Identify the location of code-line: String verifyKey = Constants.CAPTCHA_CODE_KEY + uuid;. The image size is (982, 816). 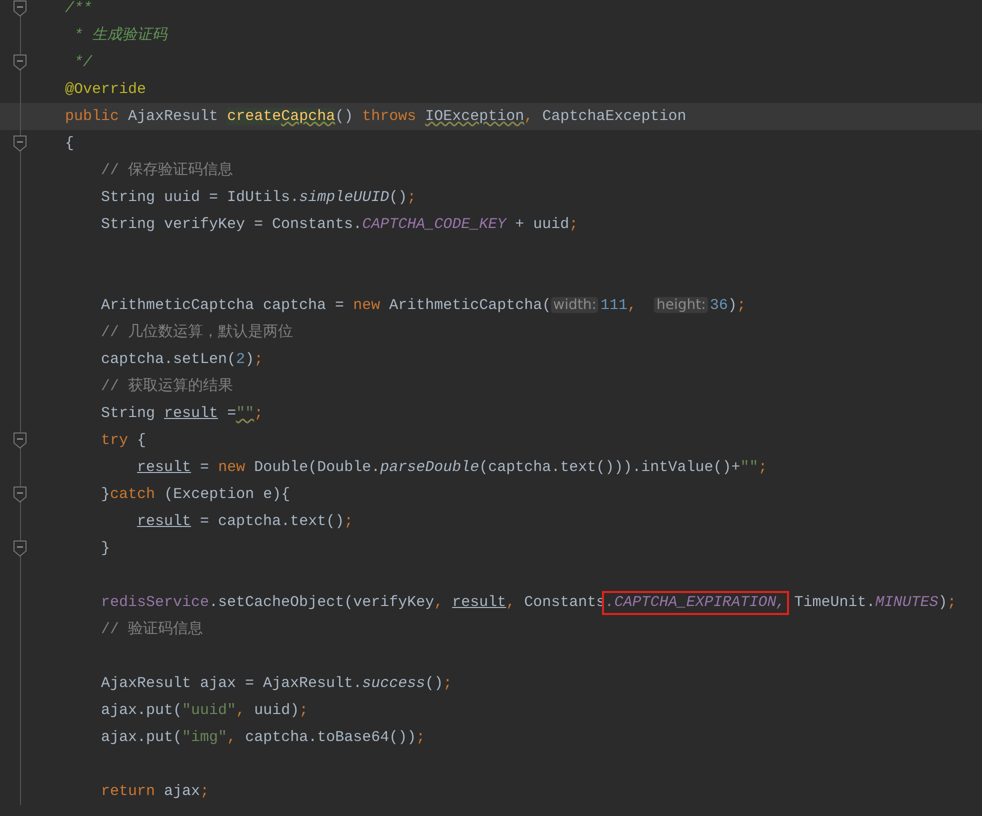
(339, 225).